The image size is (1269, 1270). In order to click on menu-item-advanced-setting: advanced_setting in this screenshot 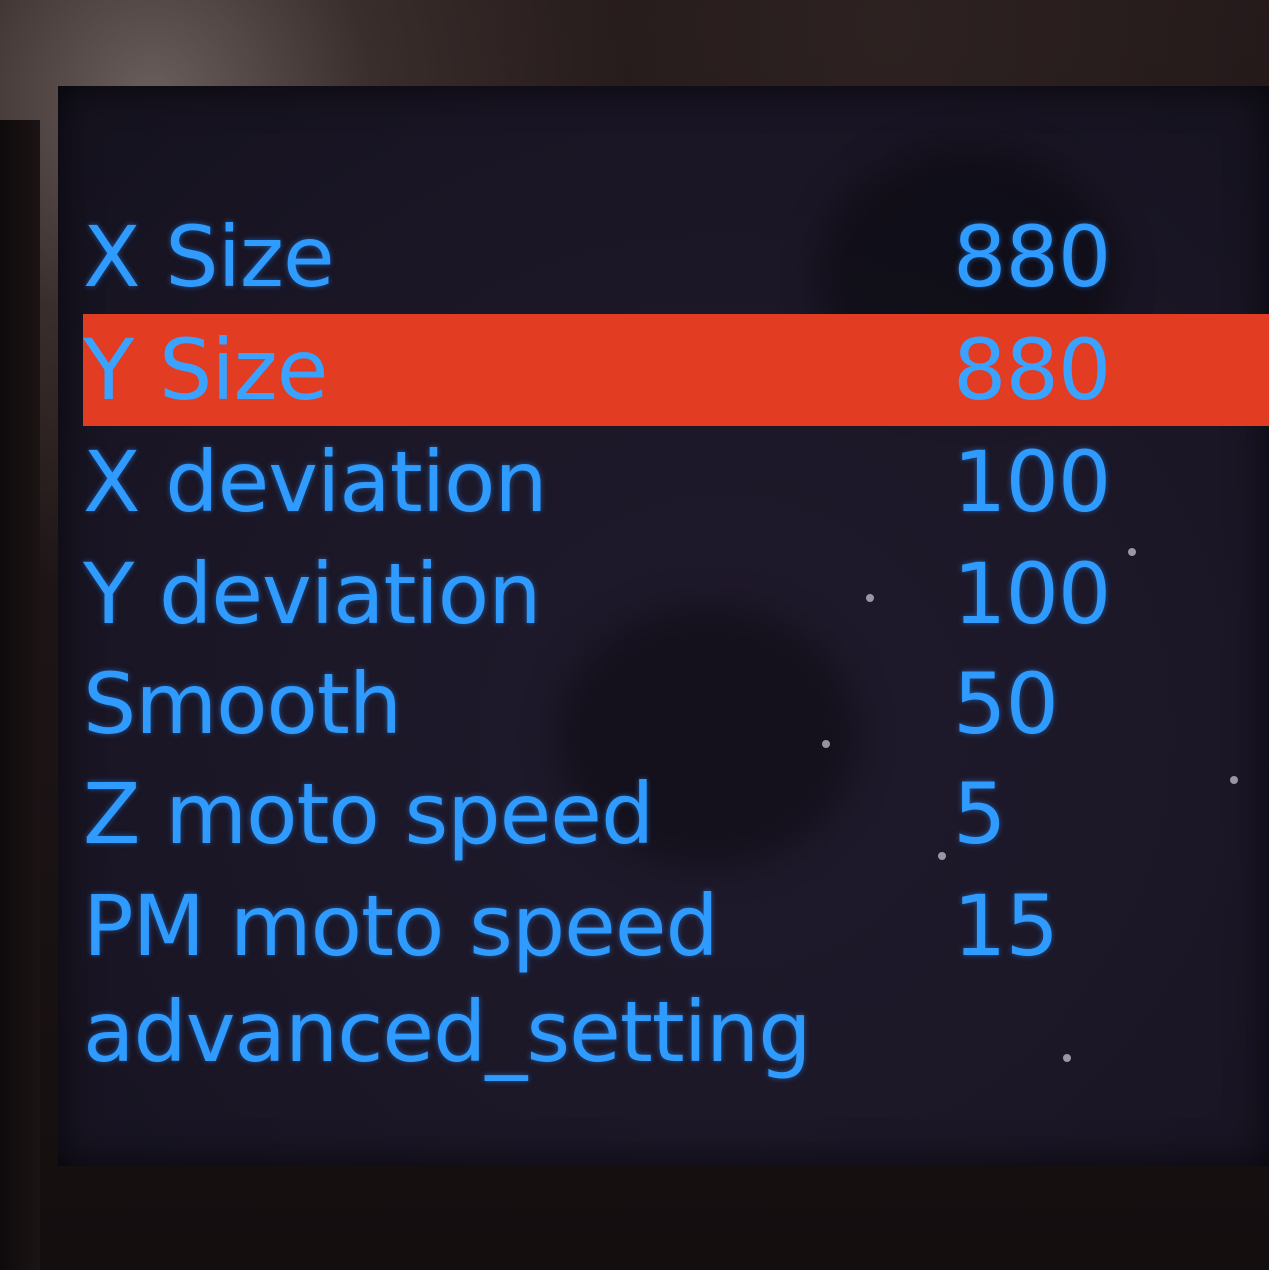, I will do `click(676, 1032)`.